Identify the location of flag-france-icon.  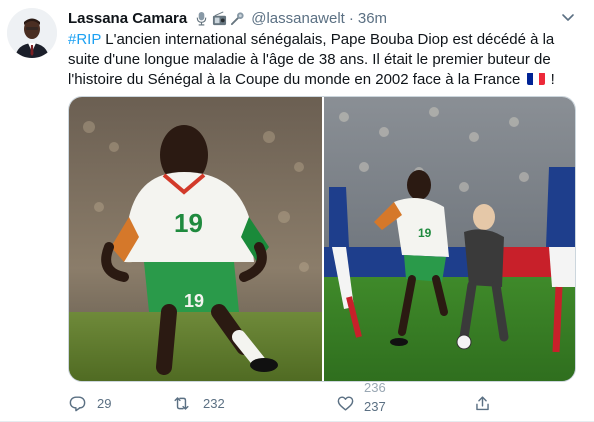
(535, 78).